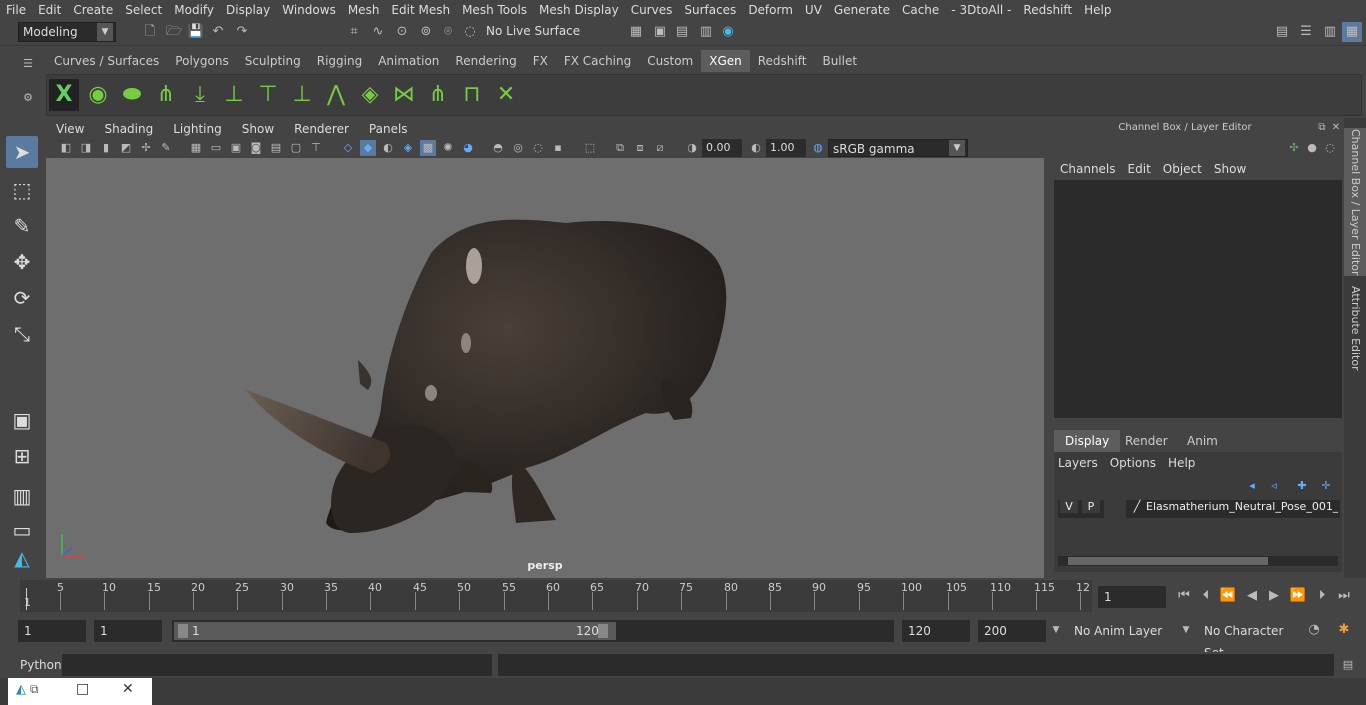 The image size is (1366, 705). Describe the element at coordinates (426, 32) in the screenshot. I see `snap-view-icon: ⊚` at that location.